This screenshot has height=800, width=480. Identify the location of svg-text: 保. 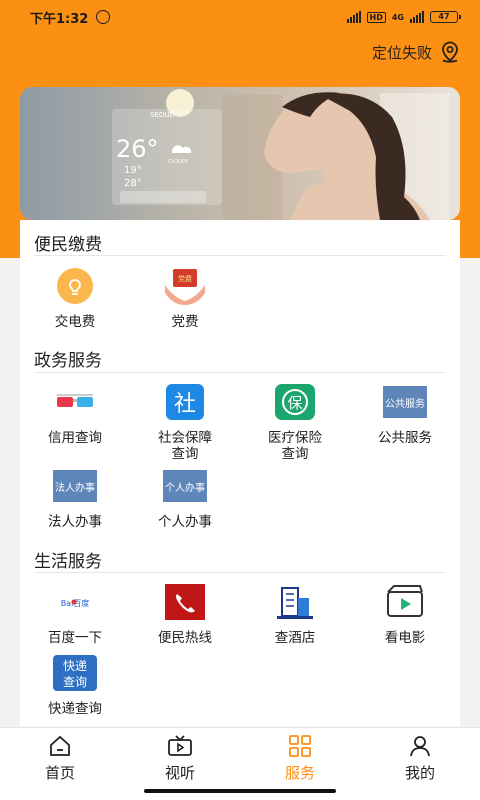
(294, 403).